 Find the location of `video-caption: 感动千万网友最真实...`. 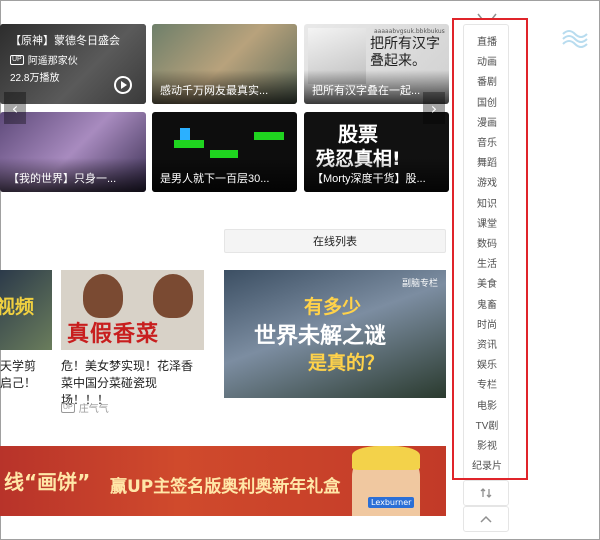

video-caption: 感动千万网友最真实... is located at coordinates (214, 91).